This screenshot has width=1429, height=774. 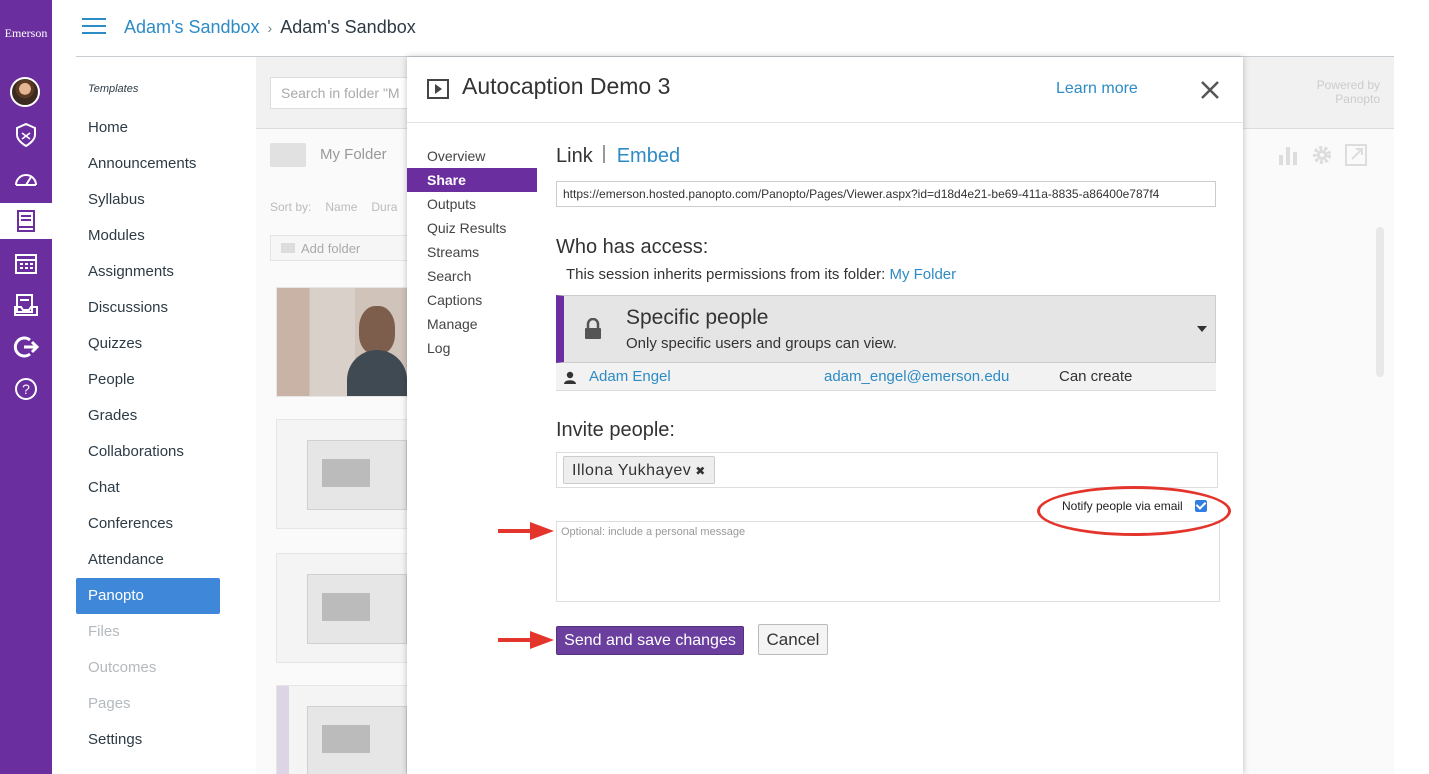 I want to click on add-folder-icon, so click(x=288, y=248).